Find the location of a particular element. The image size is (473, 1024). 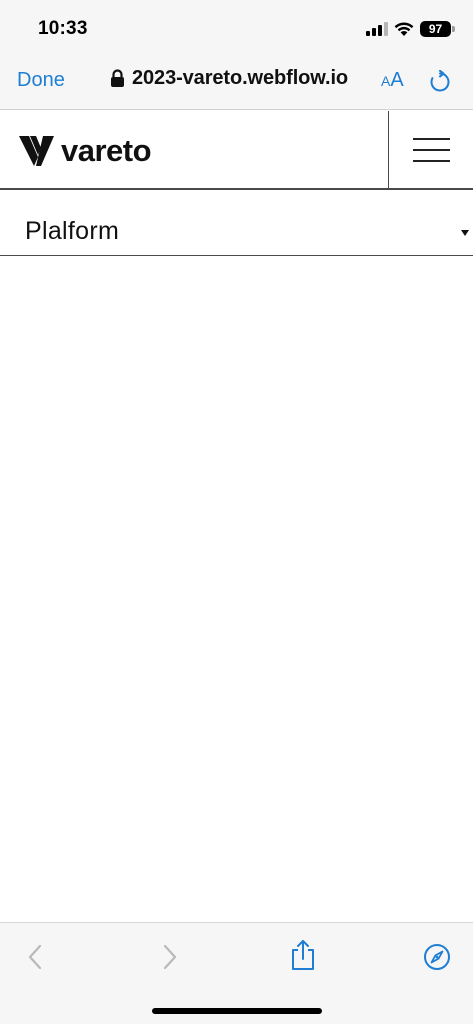

home-indicator is located at coordinates (237, 1011).